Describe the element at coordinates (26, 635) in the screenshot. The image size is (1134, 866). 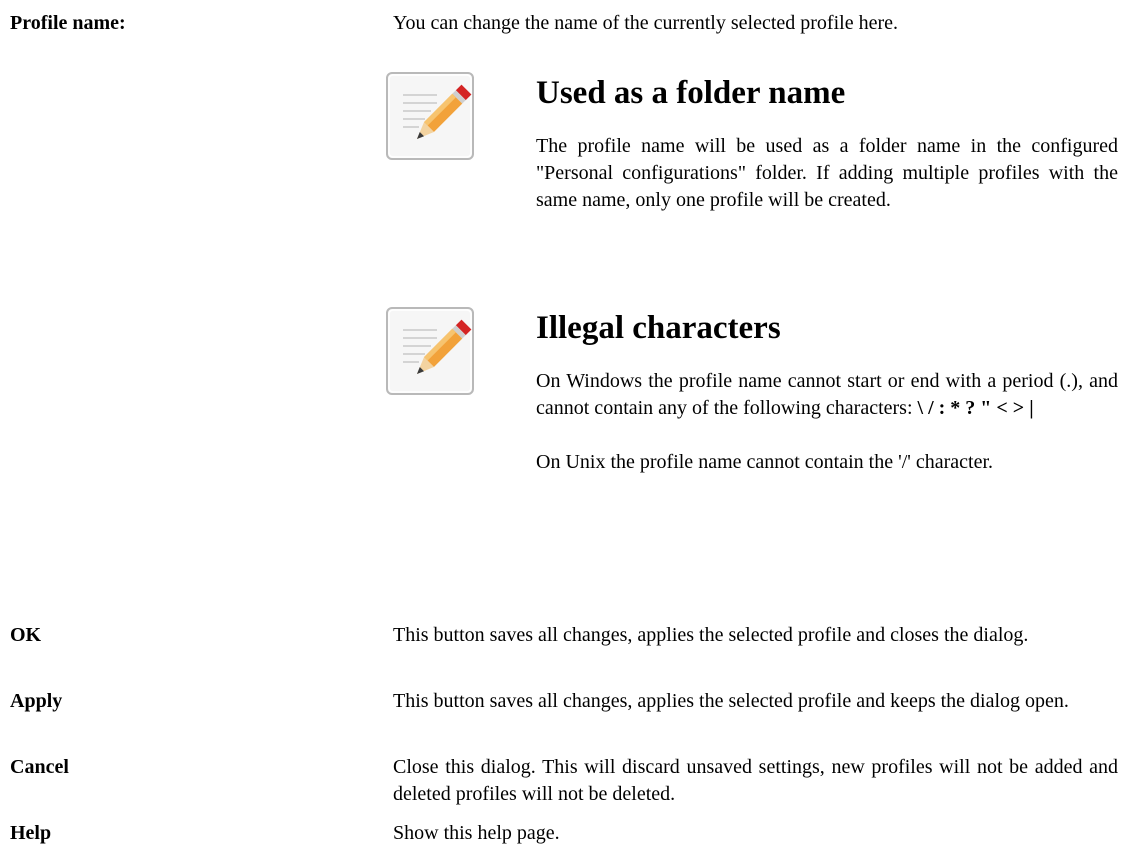
I see `term-ok: OK` at that location.